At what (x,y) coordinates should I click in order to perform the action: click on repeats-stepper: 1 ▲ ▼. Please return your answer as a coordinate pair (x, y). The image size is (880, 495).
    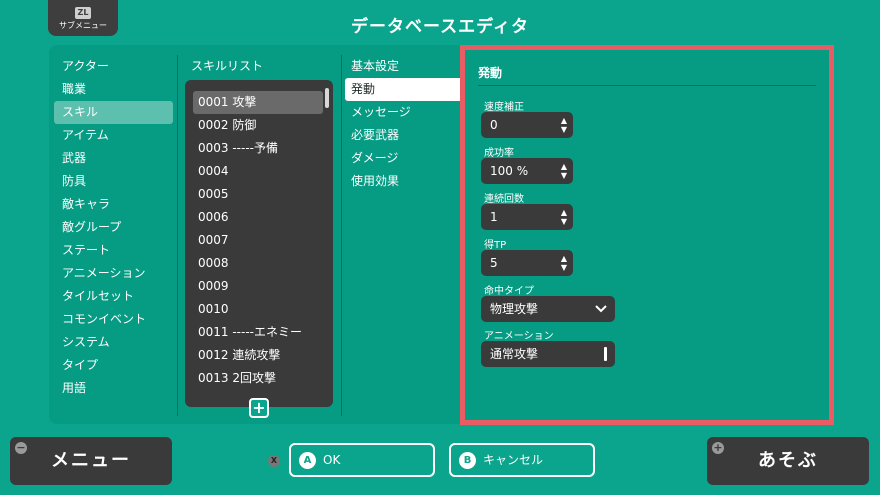
    Looking at the image, I should click on (527, 217).